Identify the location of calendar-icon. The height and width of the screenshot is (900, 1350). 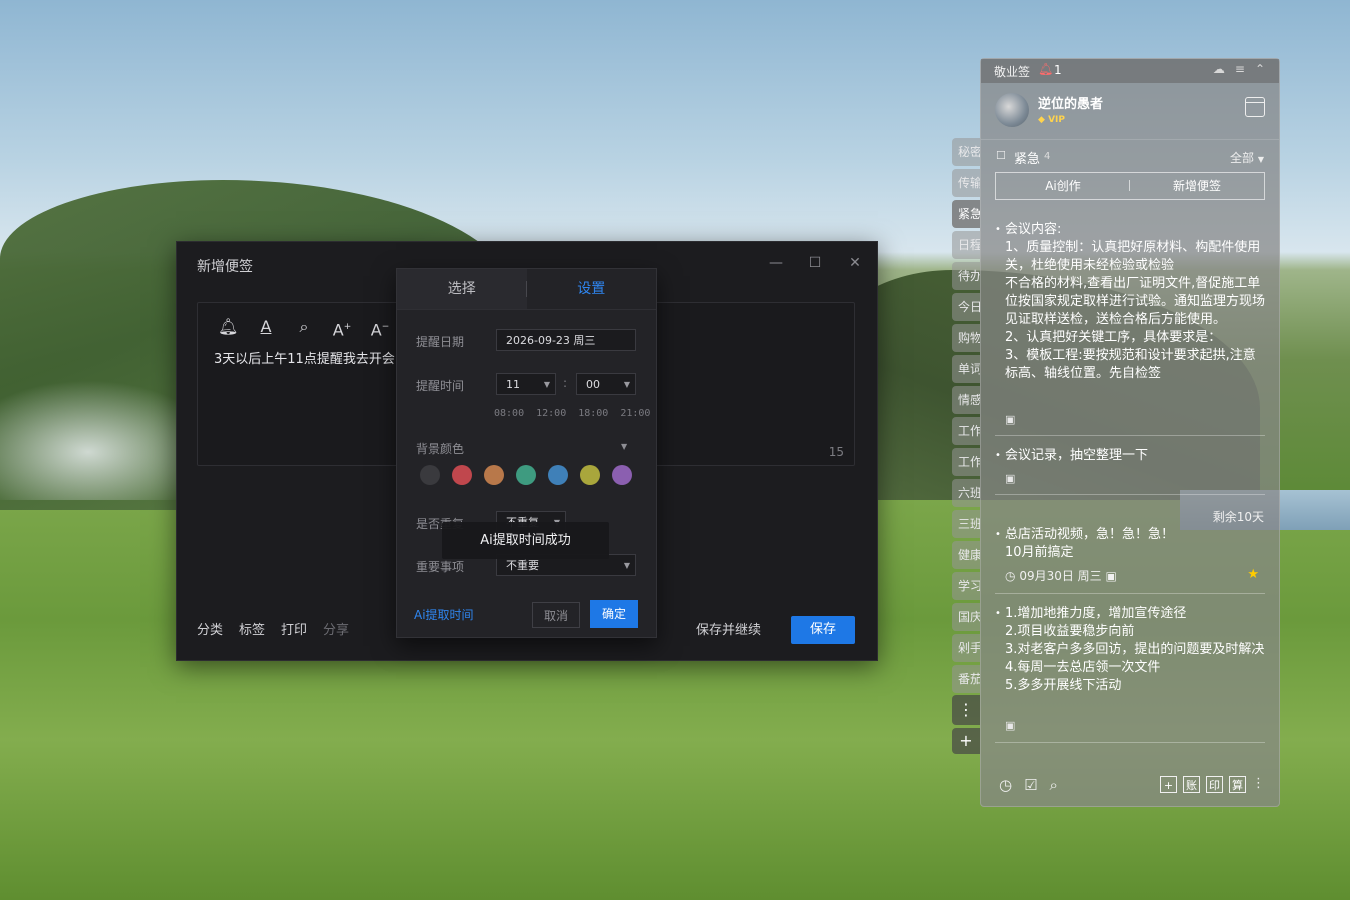
(1255, 107).